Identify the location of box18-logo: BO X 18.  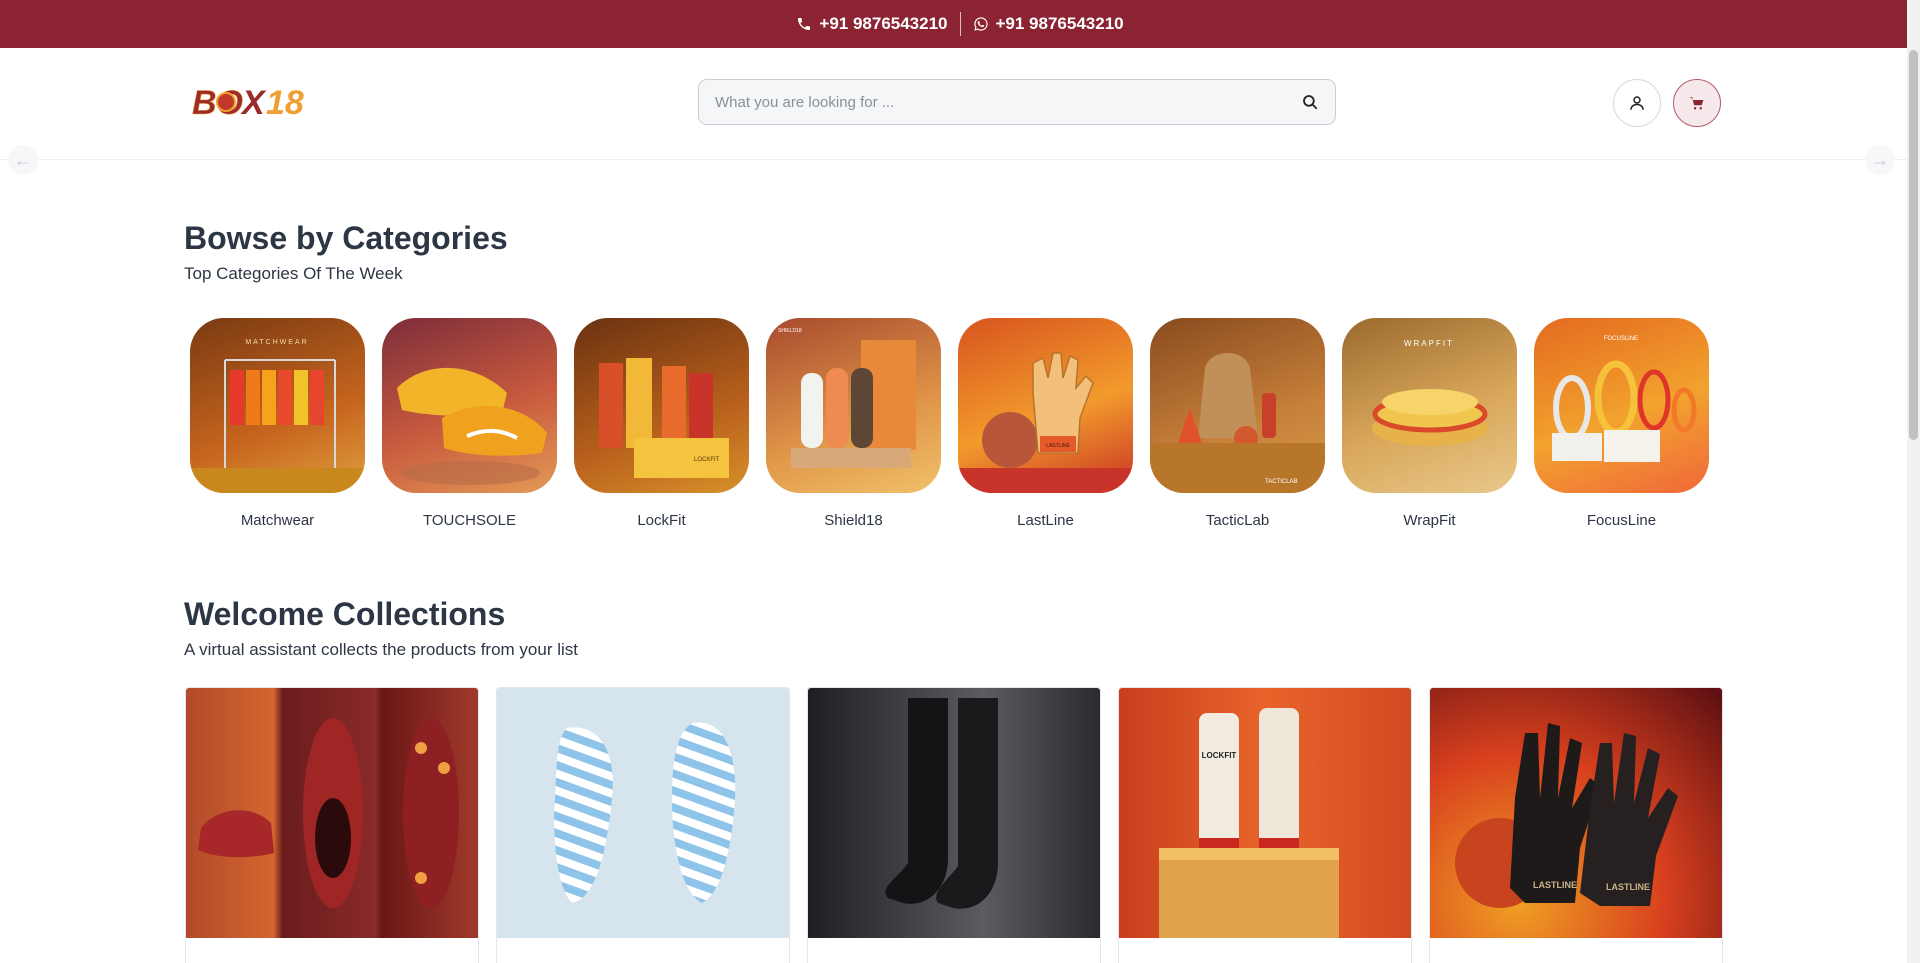
(249, 101).